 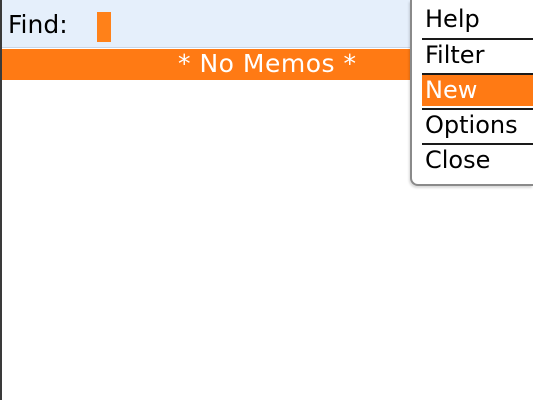 I want to click on menu-item-filter: Filter, so click(x=477, y=54).